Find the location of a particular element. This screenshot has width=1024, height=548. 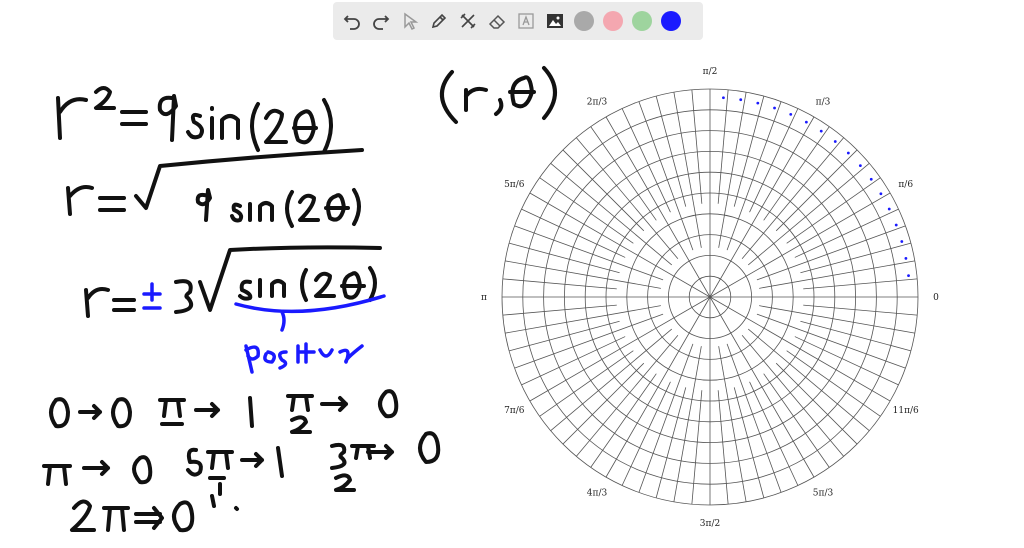

image-button is located at coordinates (555, 21).